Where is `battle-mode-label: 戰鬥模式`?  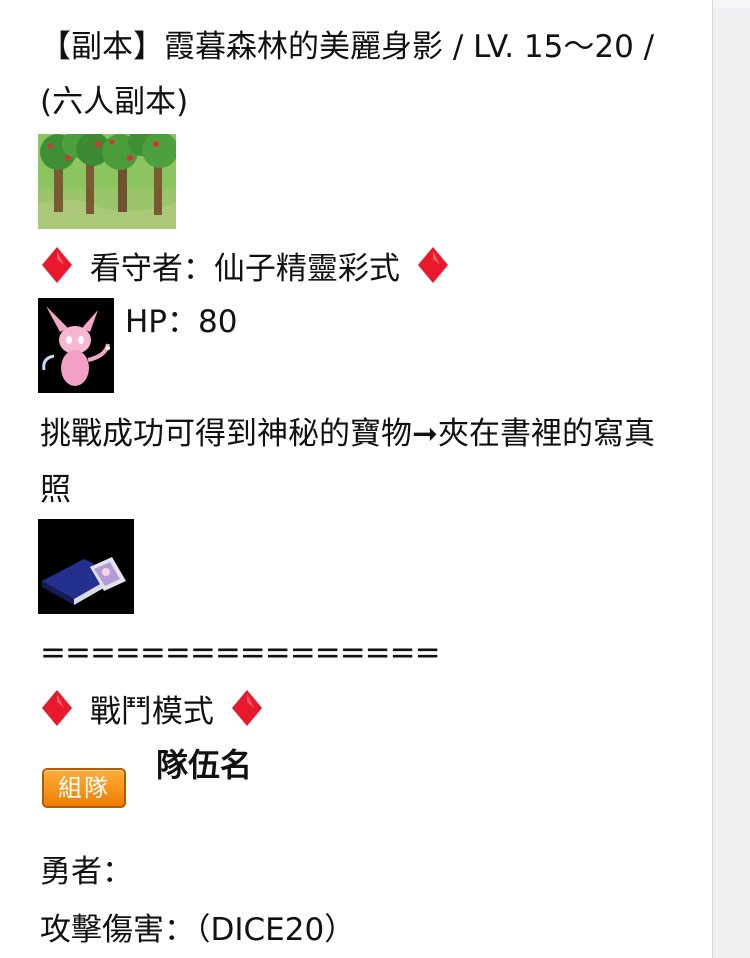
battle-mode-label: 戰鬥模式 is located at coordinates (151, 712).